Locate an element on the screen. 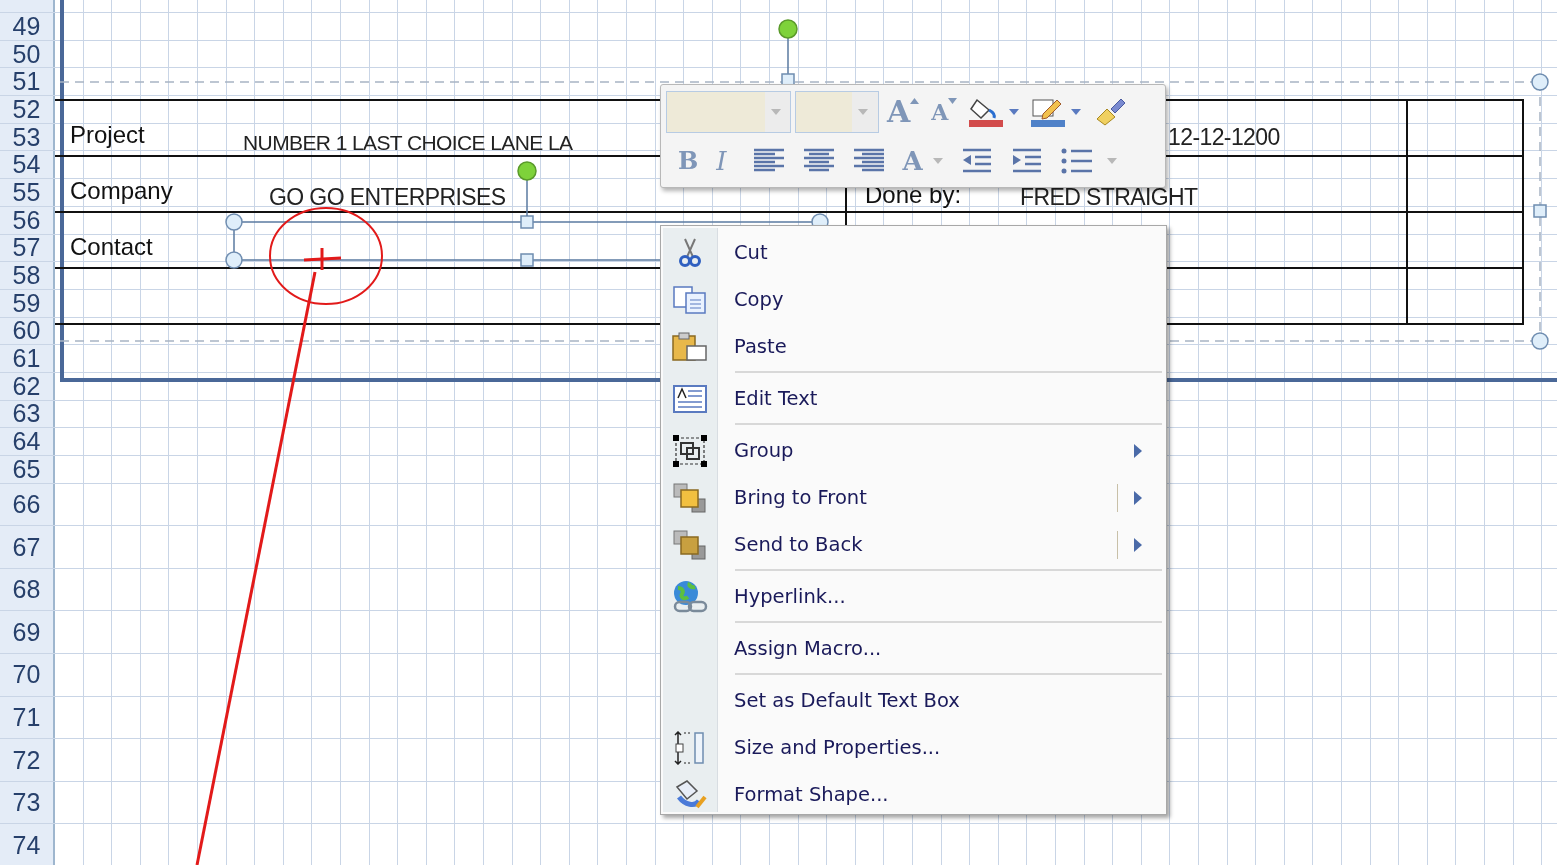 The width and height of the screenshot is (1557, 865). field-label: Company is located at coordinates (121, 191).